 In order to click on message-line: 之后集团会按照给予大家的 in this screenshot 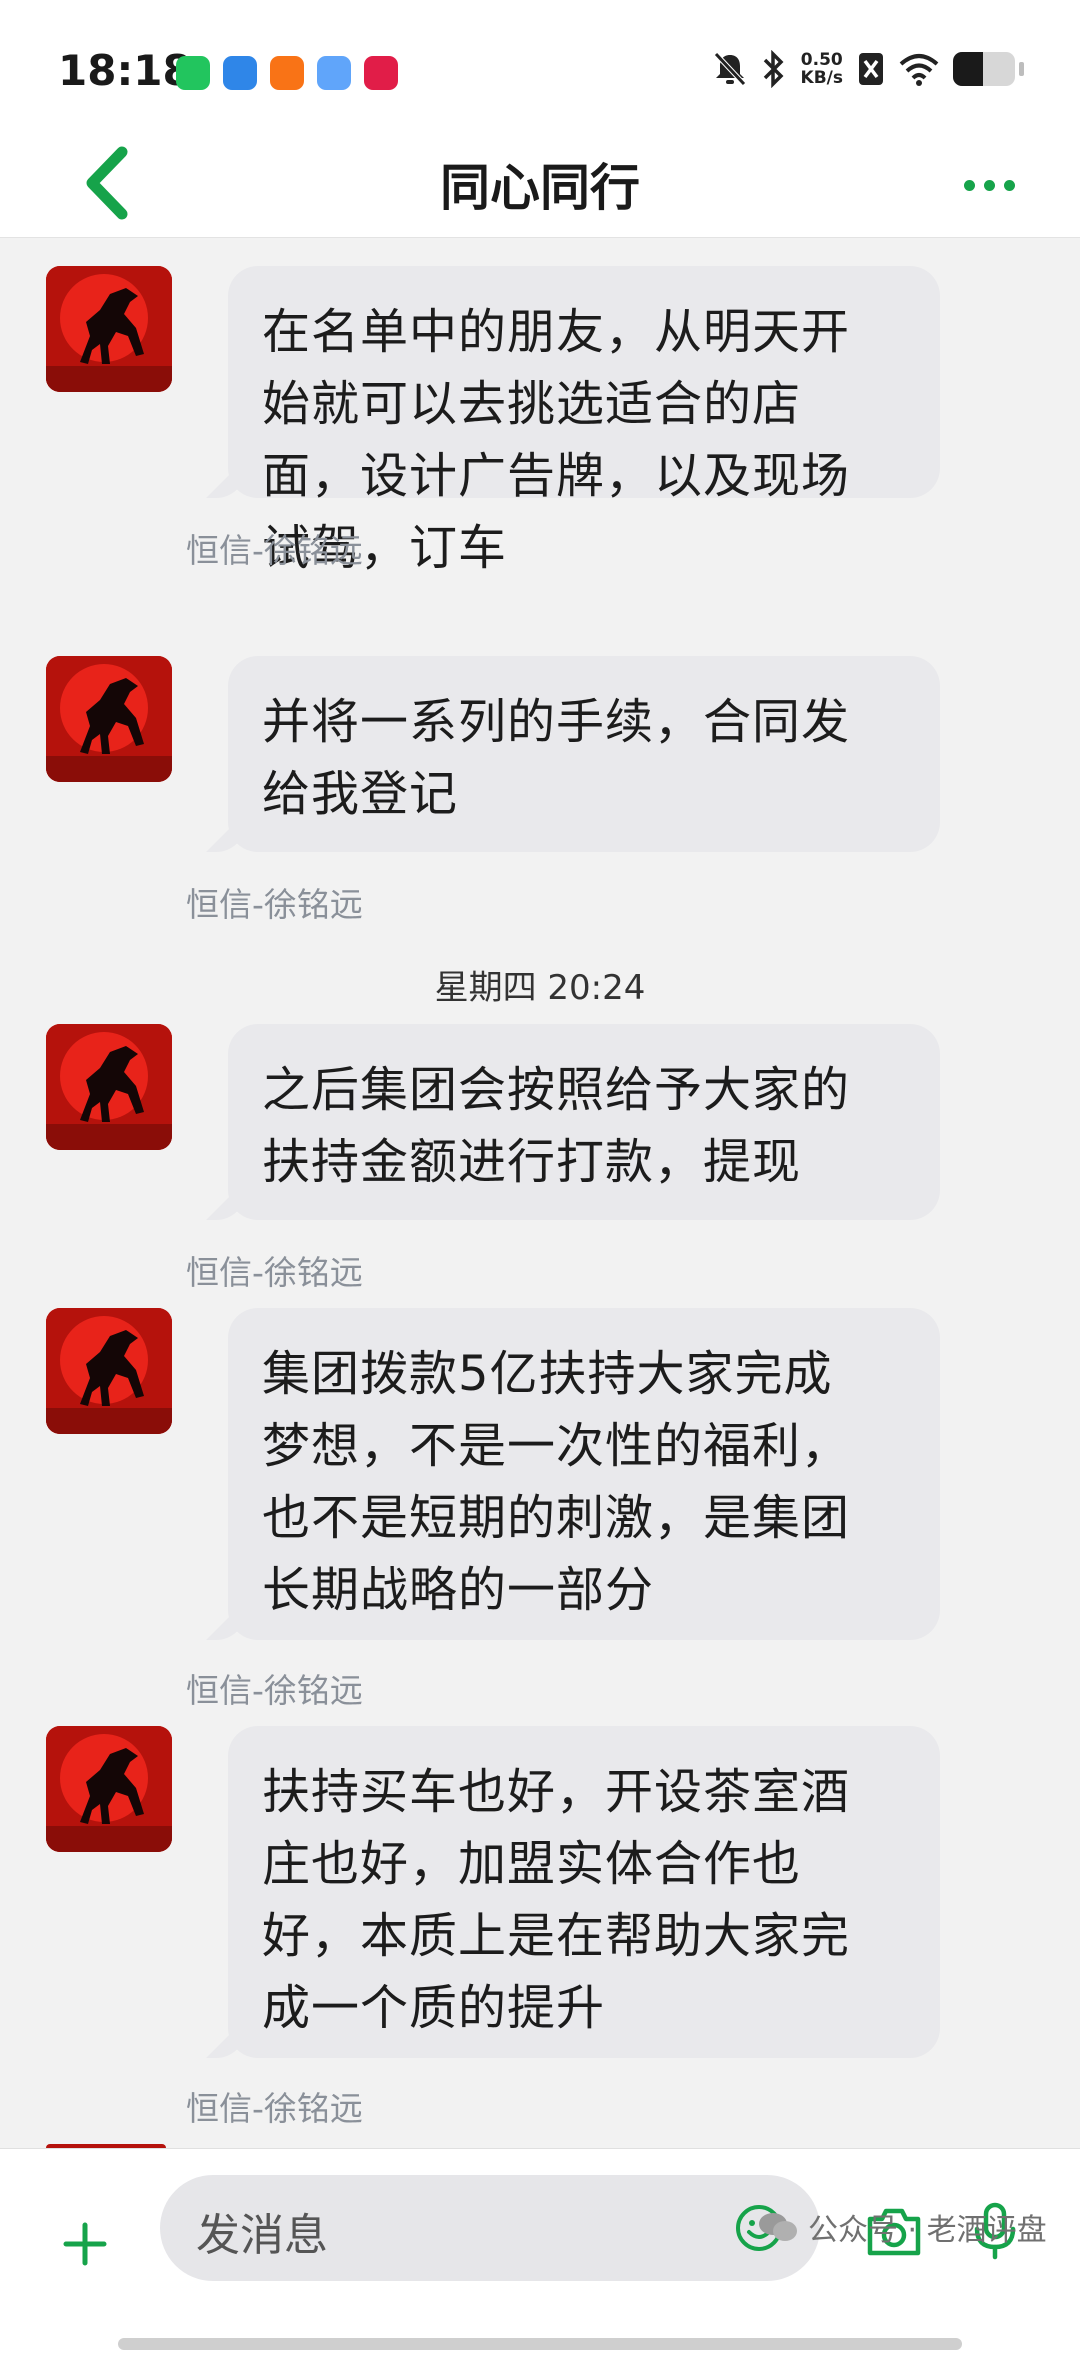, I will do `click(556, 1090)`.